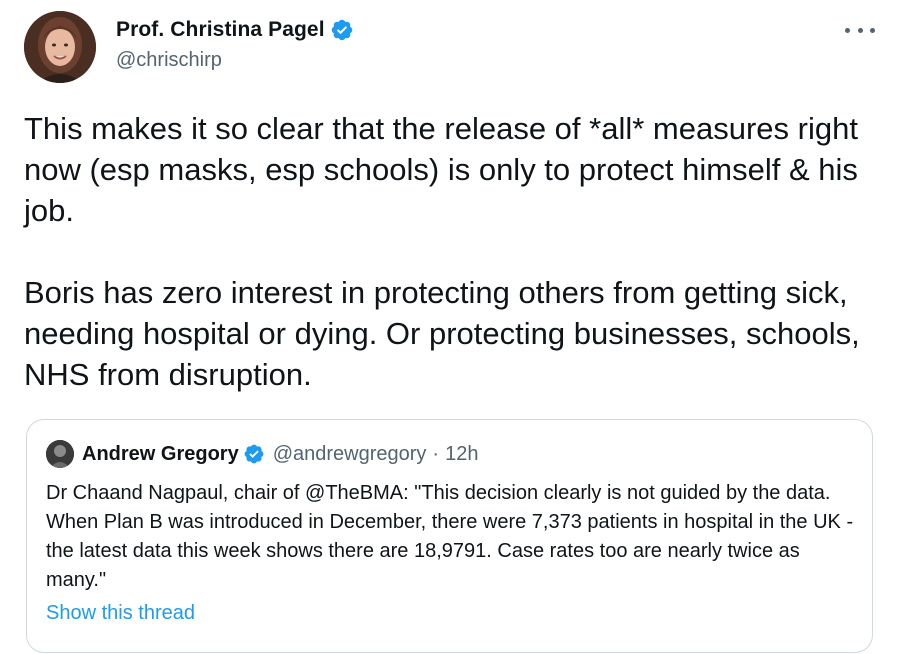 The width and height of the screenshot is (903, 654). What do you see at coordinates (220, 30) in the screenshot?
I see `author-display-name: Prof. Christina Pagel` at bounding box center [220, 30].